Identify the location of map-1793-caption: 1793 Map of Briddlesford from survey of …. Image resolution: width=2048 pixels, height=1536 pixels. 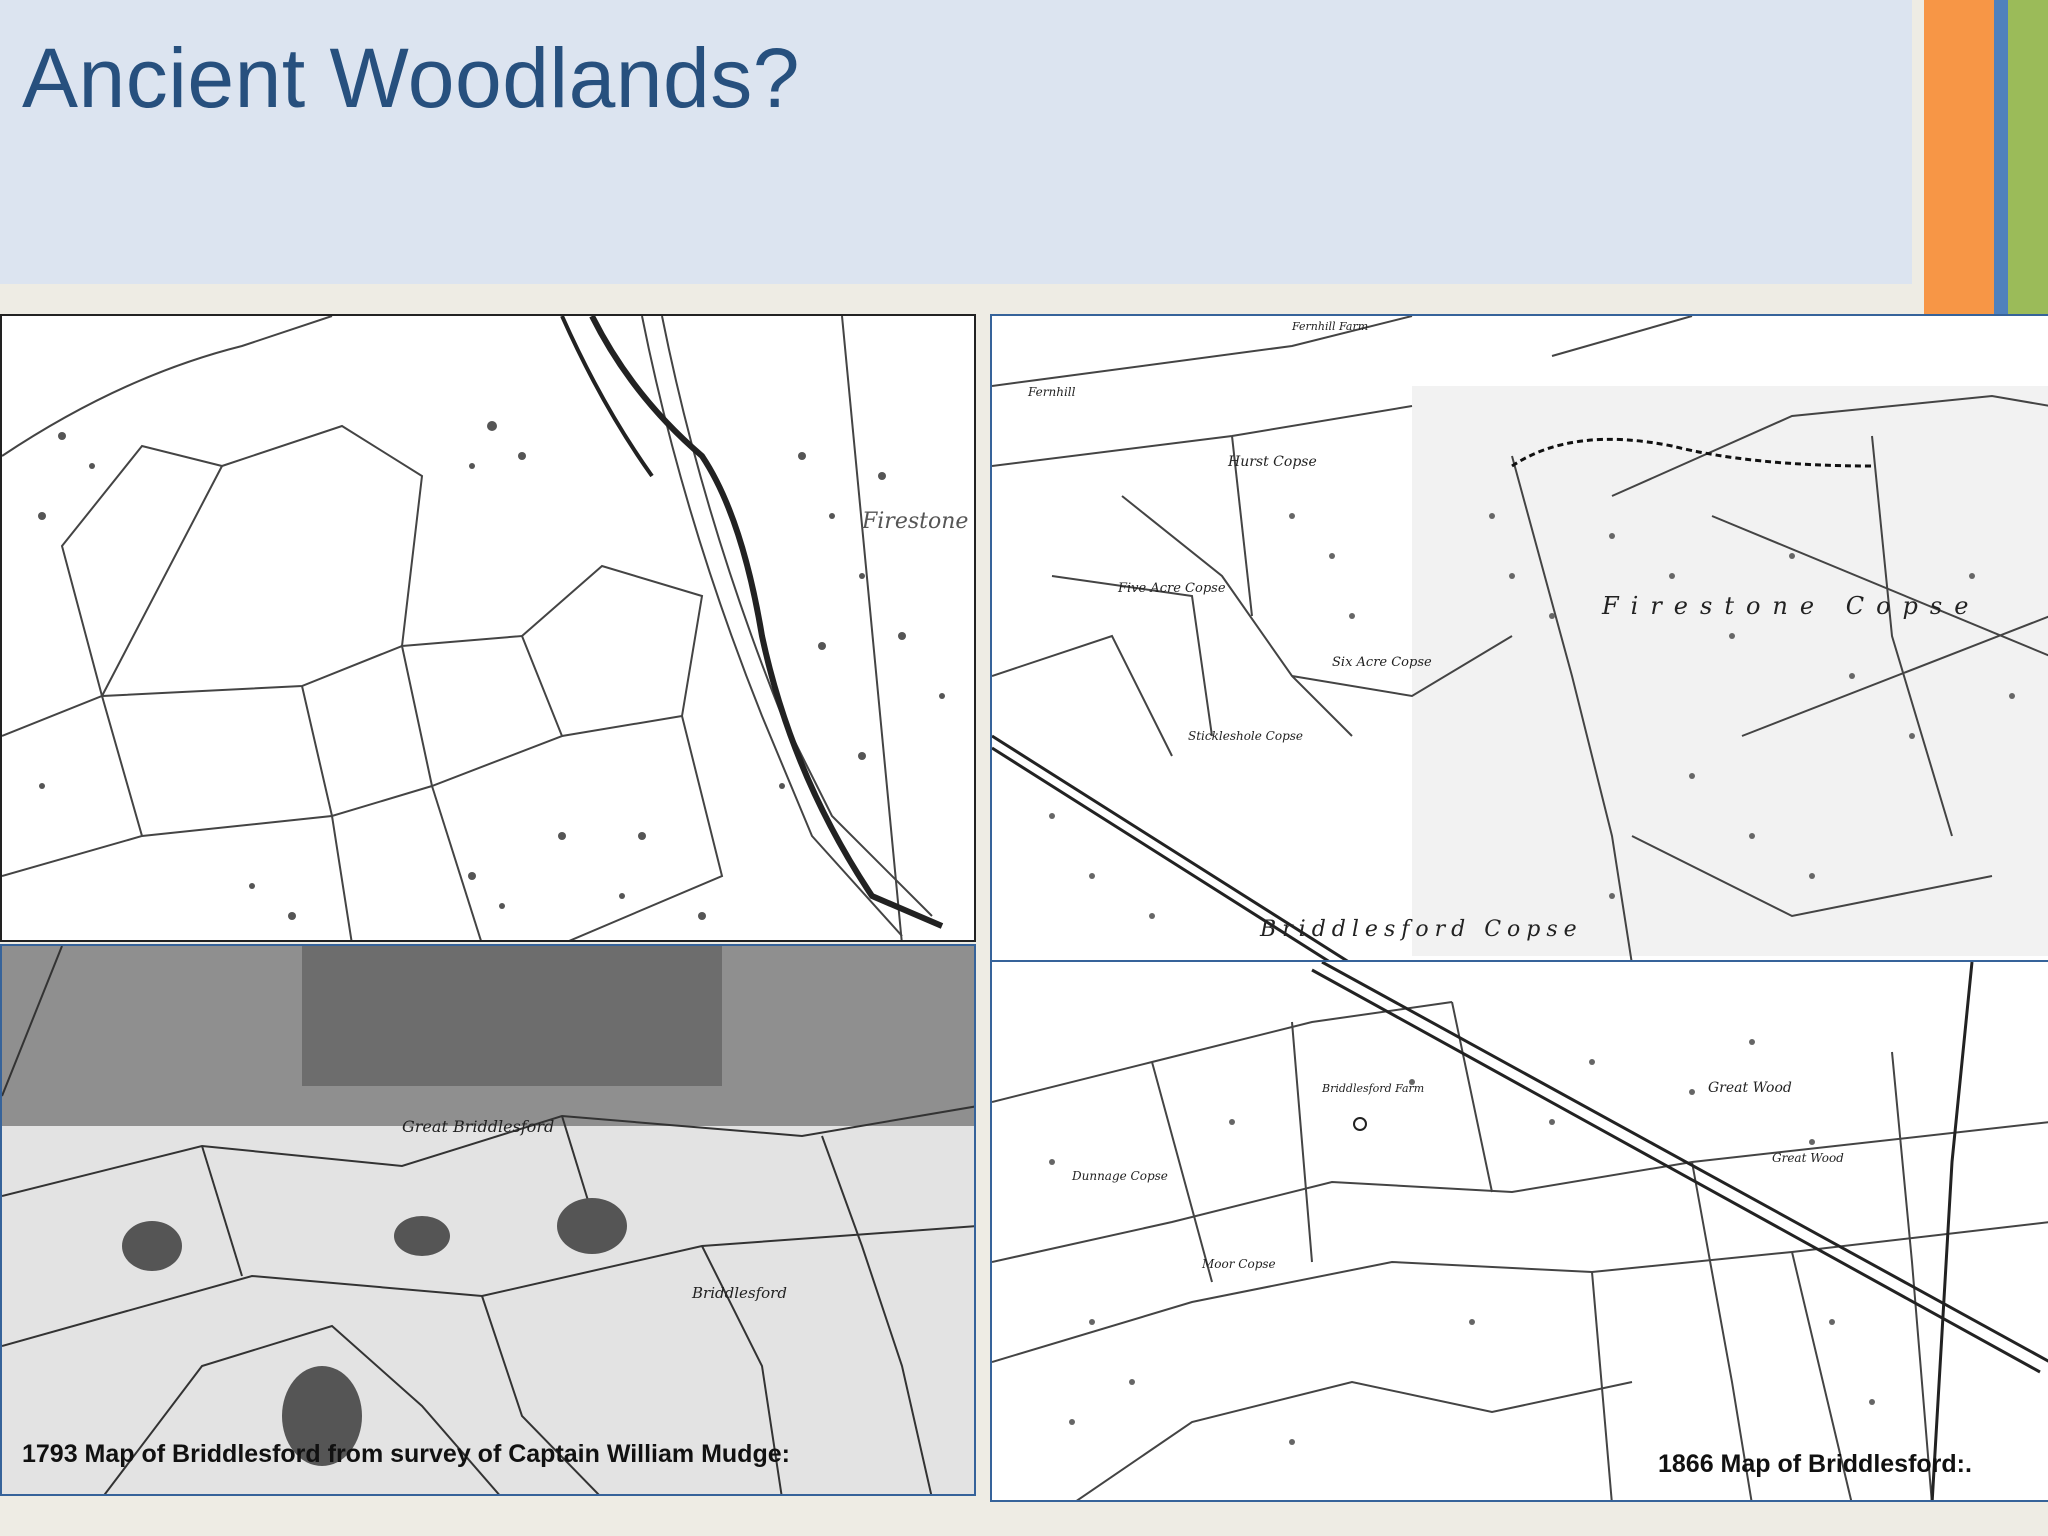
(406, 1454).